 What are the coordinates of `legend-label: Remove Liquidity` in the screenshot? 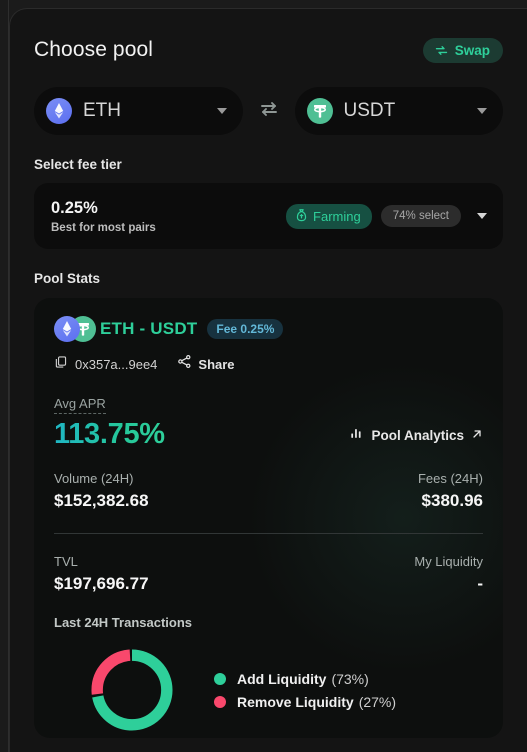 It's located at (295, 701).